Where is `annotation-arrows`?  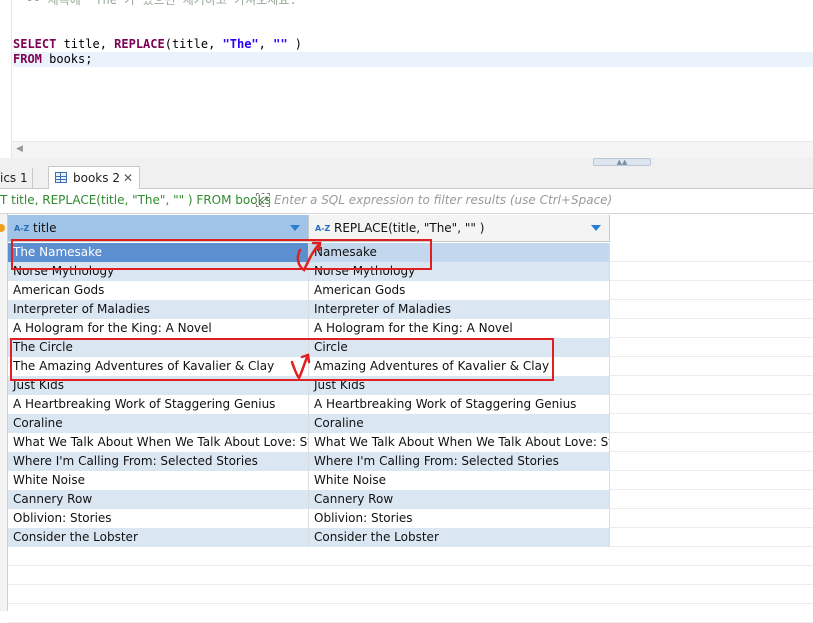
annotation-arrows is located at coordinates (306, 311).